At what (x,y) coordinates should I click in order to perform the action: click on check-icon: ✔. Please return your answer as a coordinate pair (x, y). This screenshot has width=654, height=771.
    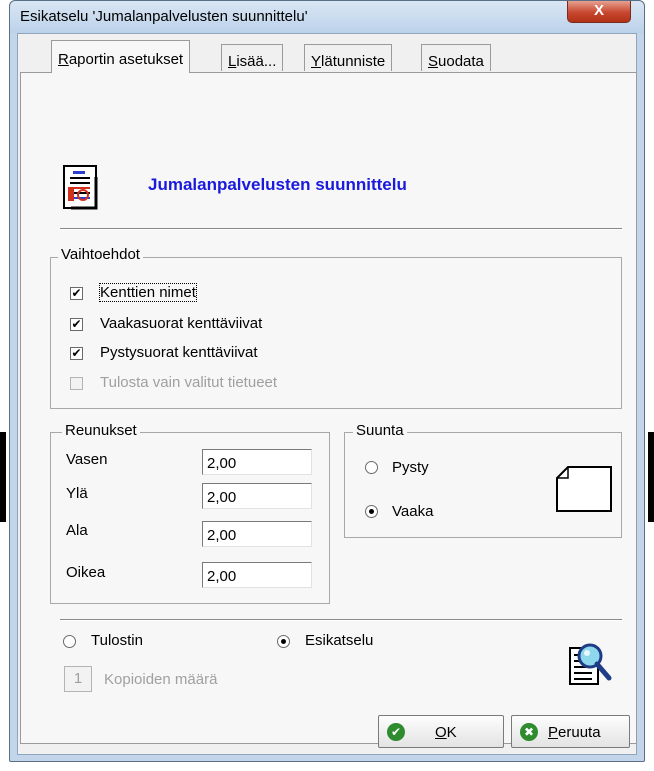
    Looking at the image, I should click on (396, 732).